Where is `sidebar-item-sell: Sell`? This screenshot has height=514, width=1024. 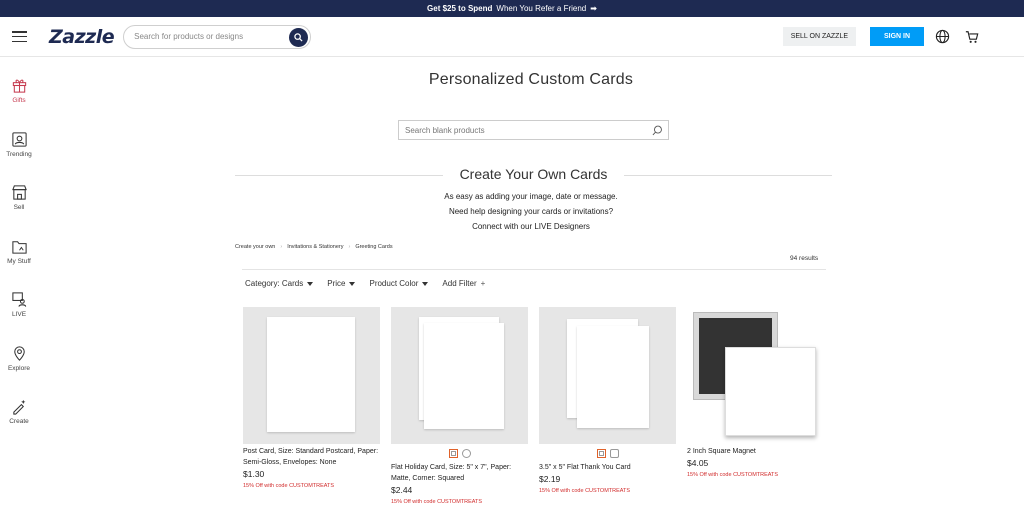
sidebar-item-sell: Sell is located at coordinates (19, 192).